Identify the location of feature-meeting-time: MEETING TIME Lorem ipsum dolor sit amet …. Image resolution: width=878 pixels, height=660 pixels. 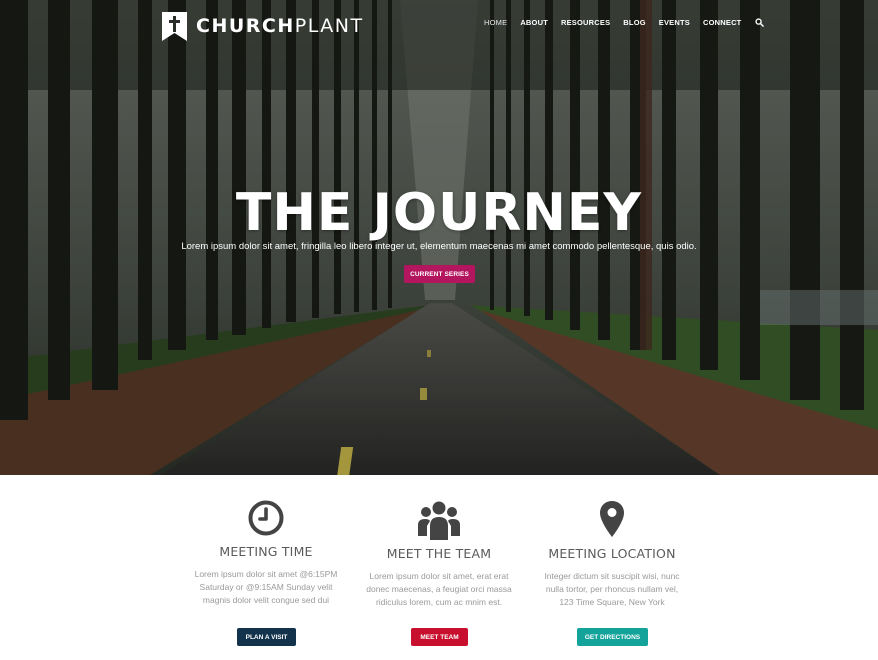
(266, 553).